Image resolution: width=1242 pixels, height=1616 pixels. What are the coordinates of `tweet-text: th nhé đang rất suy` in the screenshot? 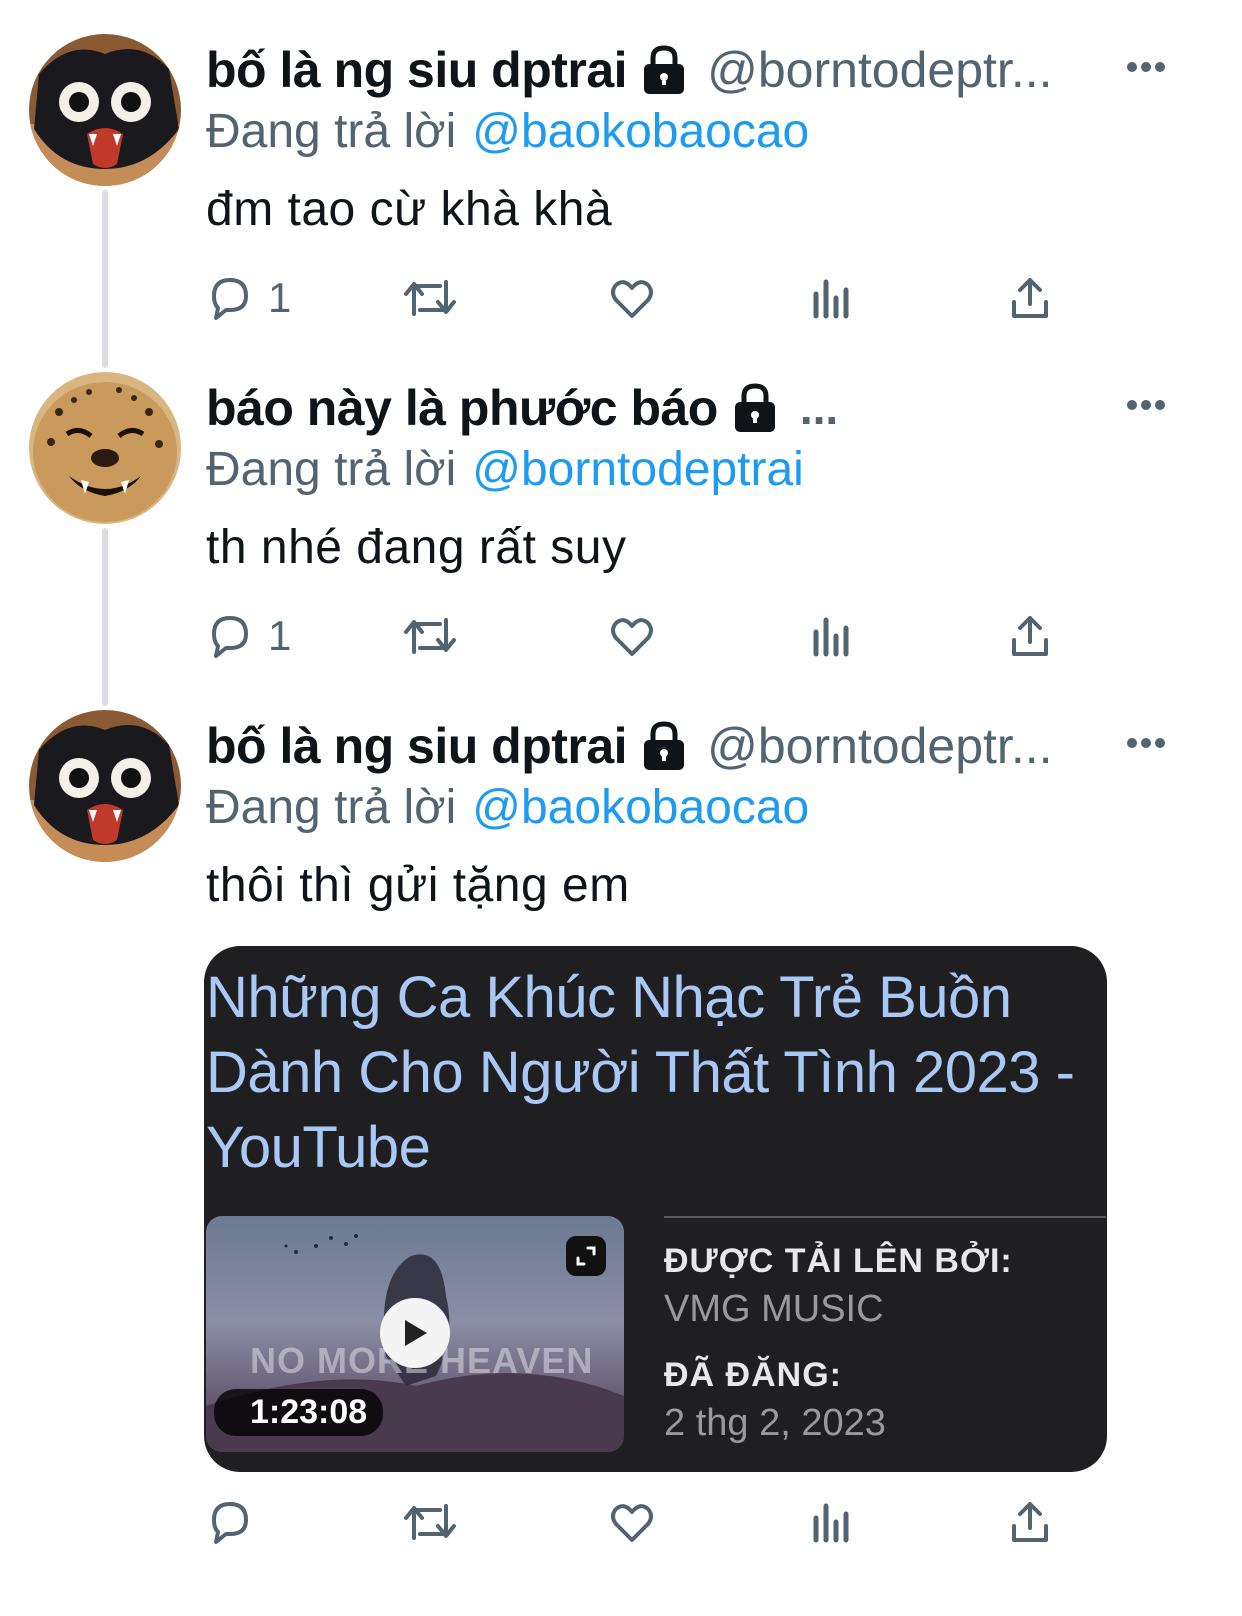 It's located at (416, 547).